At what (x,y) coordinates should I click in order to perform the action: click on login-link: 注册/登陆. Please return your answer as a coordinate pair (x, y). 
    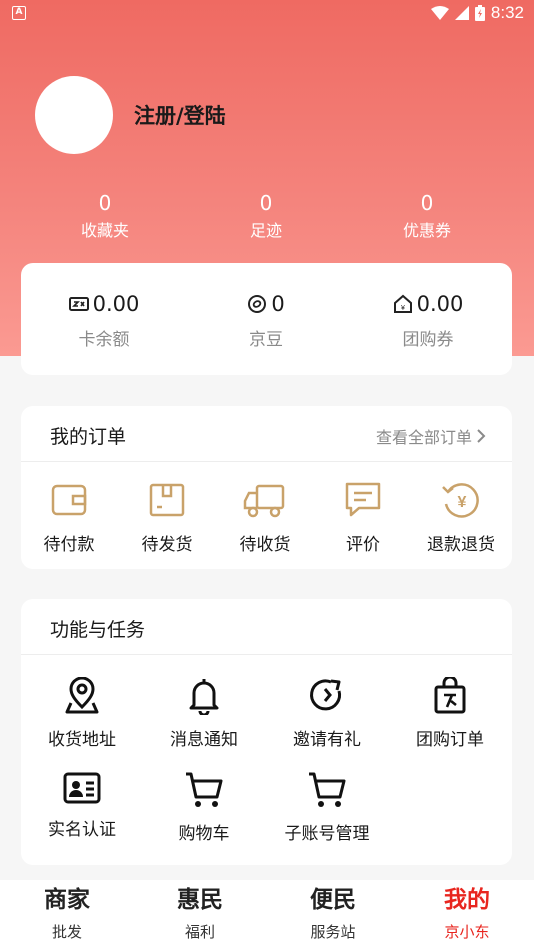
    Looking at the image, I should click on (180, 115).